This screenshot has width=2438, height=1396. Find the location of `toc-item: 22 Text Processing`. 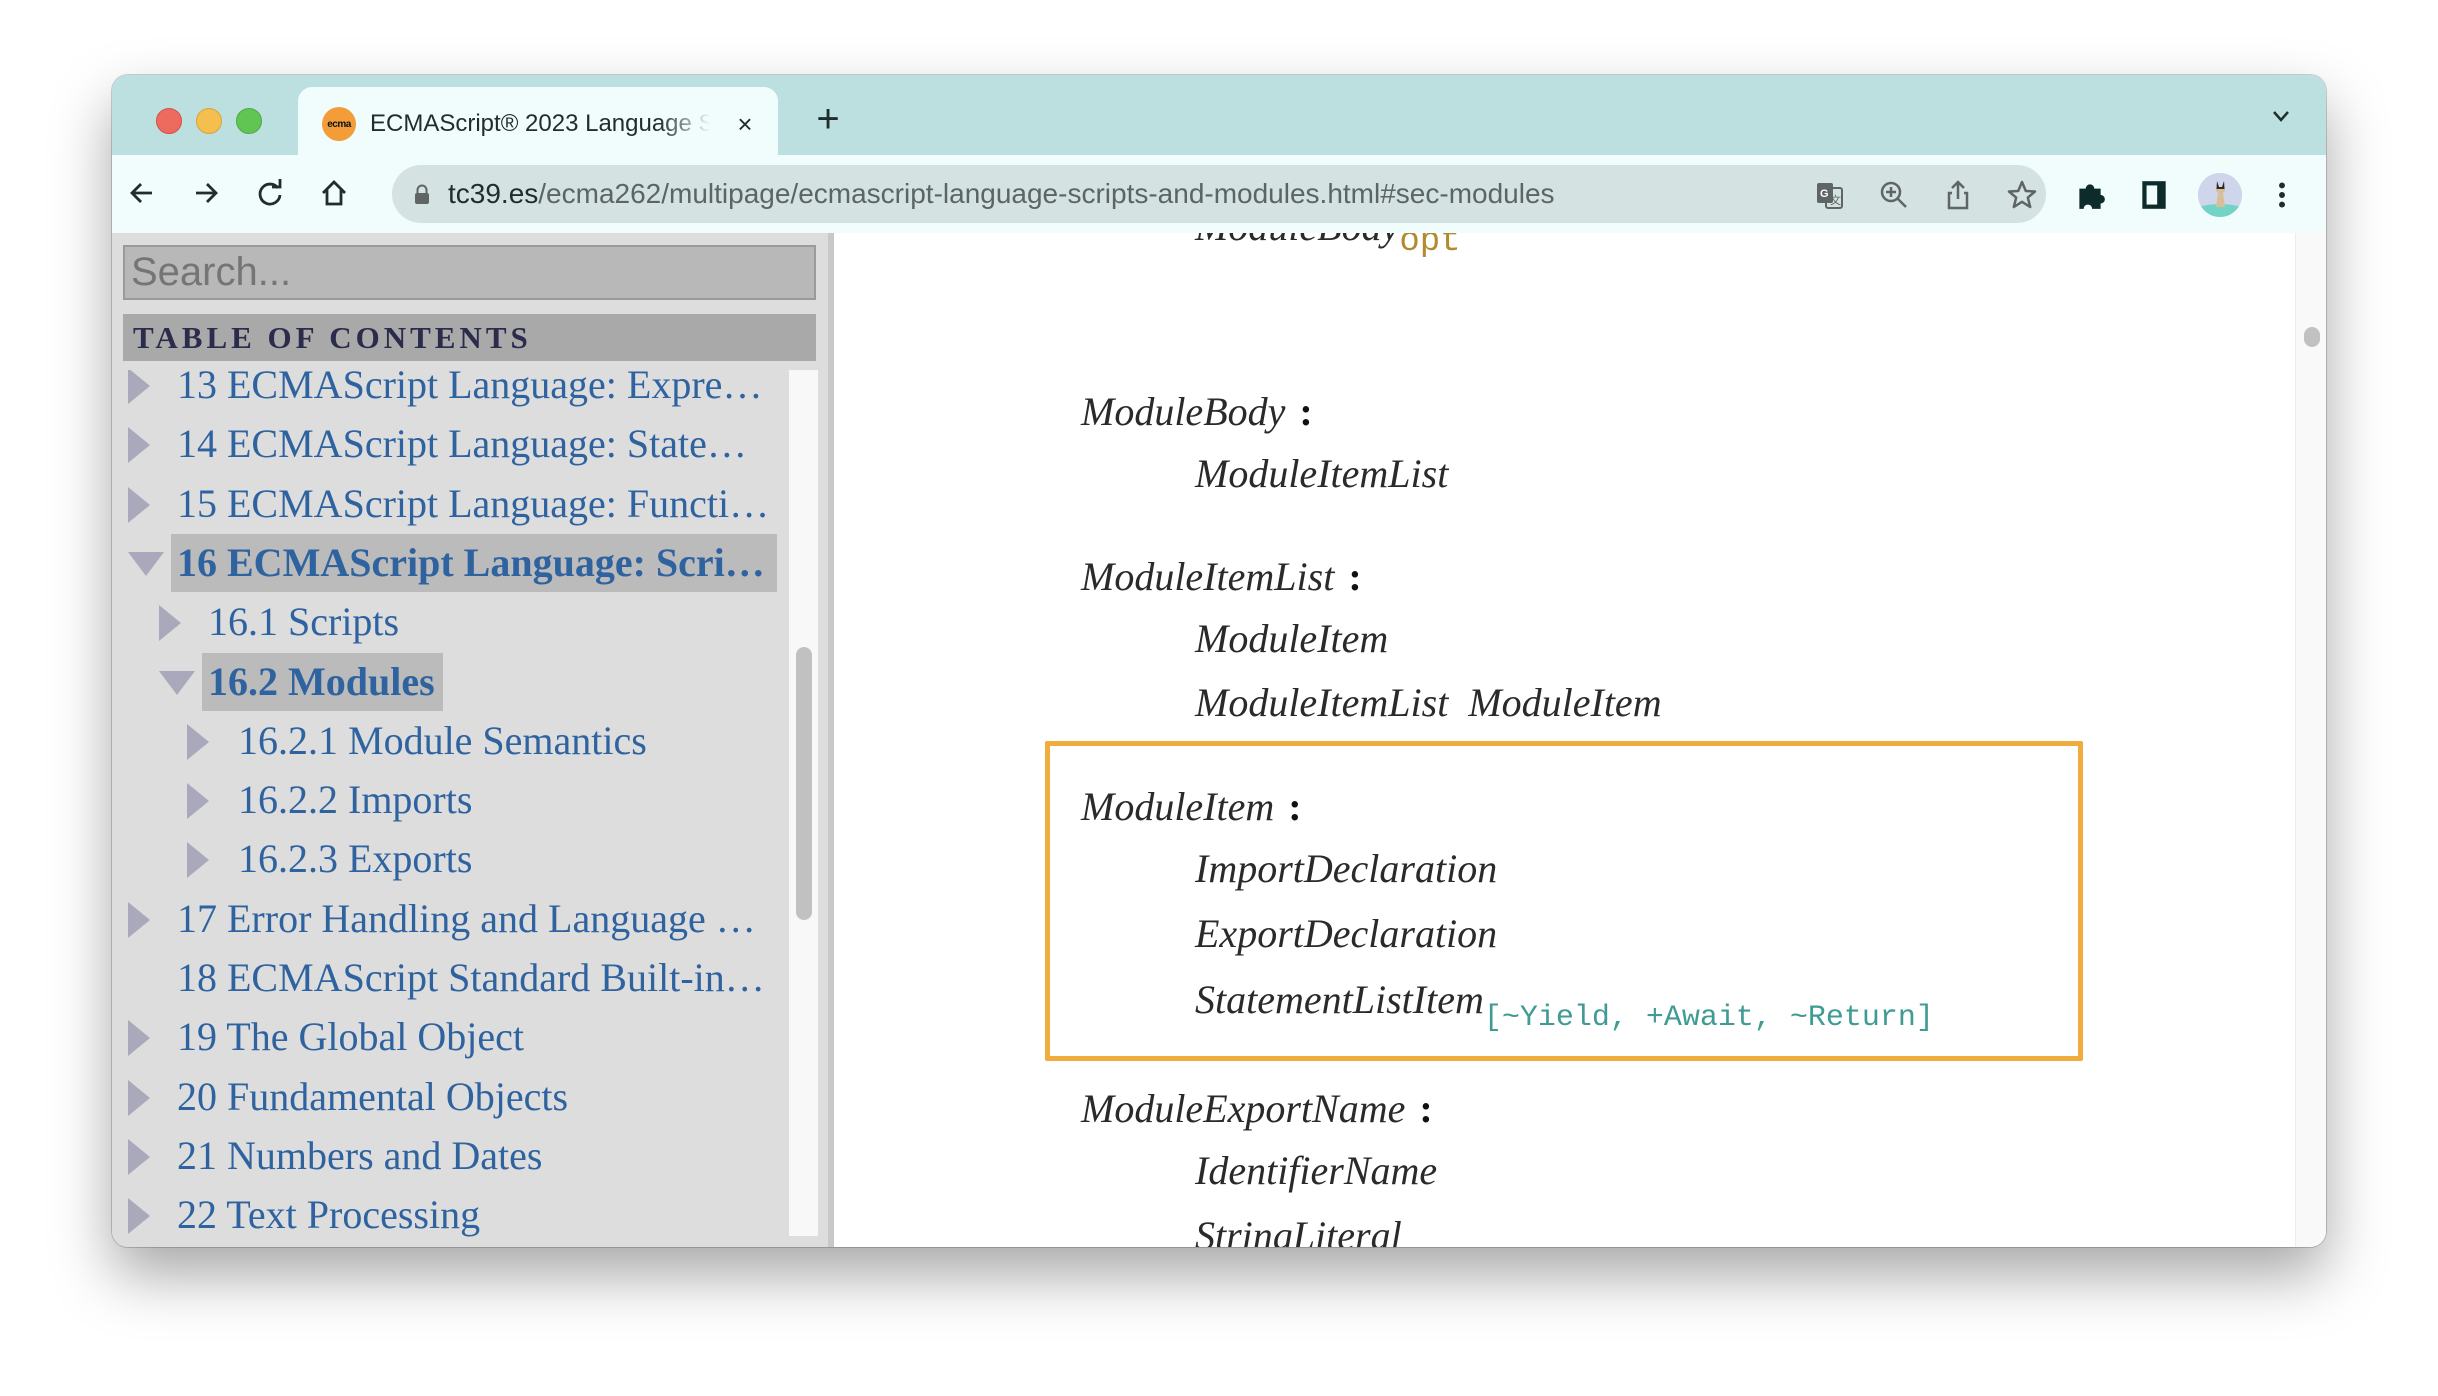

toc-item: 22 Text Processing is located at coordinates (457, 1213).